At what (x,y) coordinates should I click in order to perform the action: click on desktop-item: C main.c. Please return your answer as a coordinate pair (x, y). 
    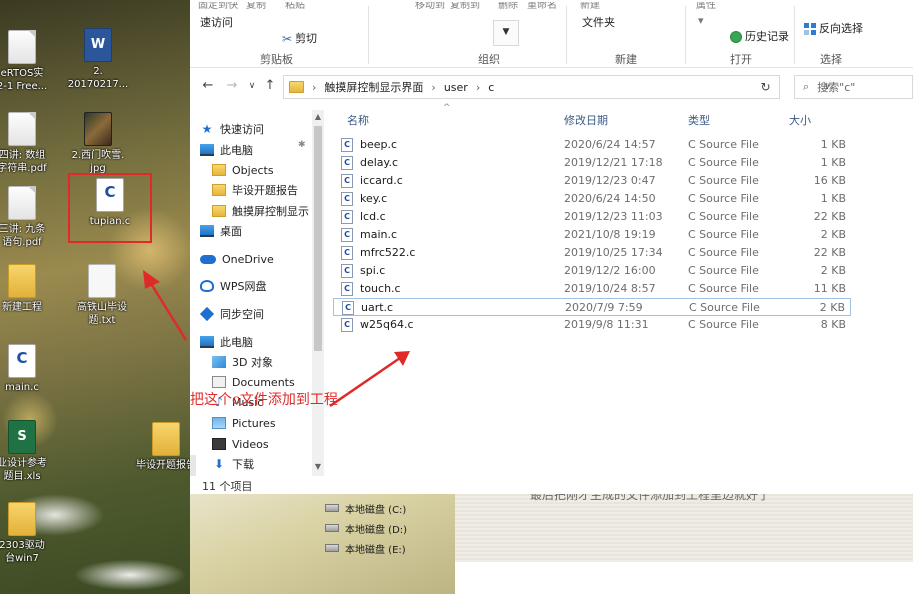
    Looking at the image, I should click on (31, 369).